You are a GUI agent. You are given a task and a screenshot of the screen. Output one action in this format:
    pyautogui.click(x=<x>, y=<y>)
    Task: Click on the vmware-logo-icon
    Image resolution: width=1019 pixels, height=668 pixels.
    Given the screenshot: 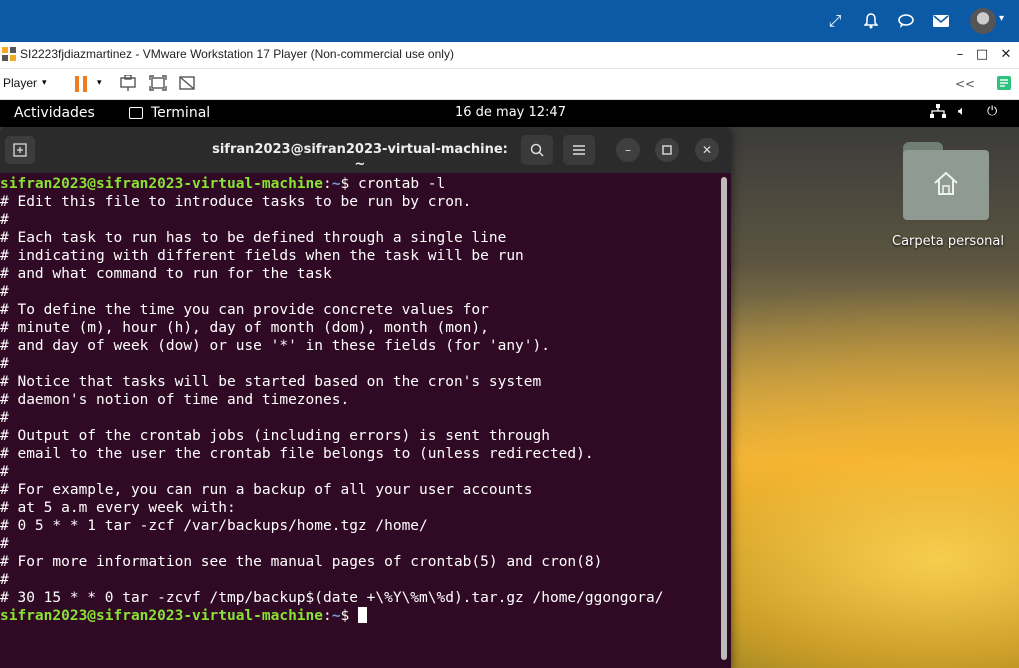 What is the action you would take?
    pyautogui.click(x=9, y=54)
    